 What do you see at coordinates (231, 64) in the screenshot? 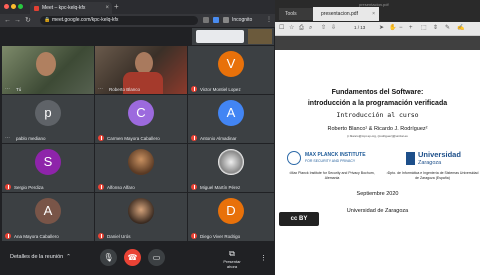
I see `participant-avatar: V` at bounding box center [231, 64].